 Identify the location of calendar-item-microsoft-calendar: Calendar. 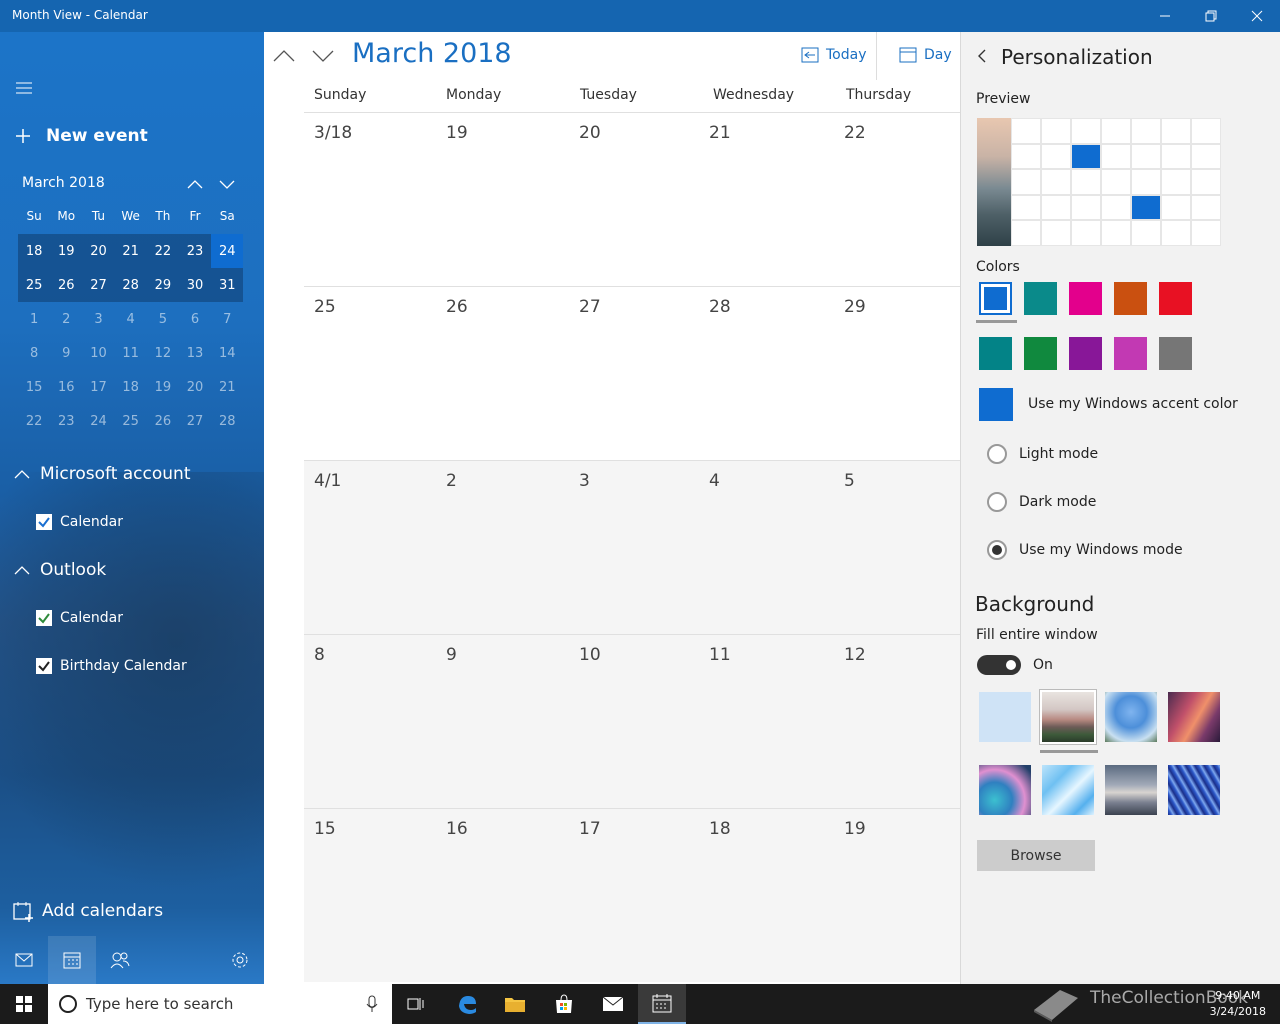
(79, 522).